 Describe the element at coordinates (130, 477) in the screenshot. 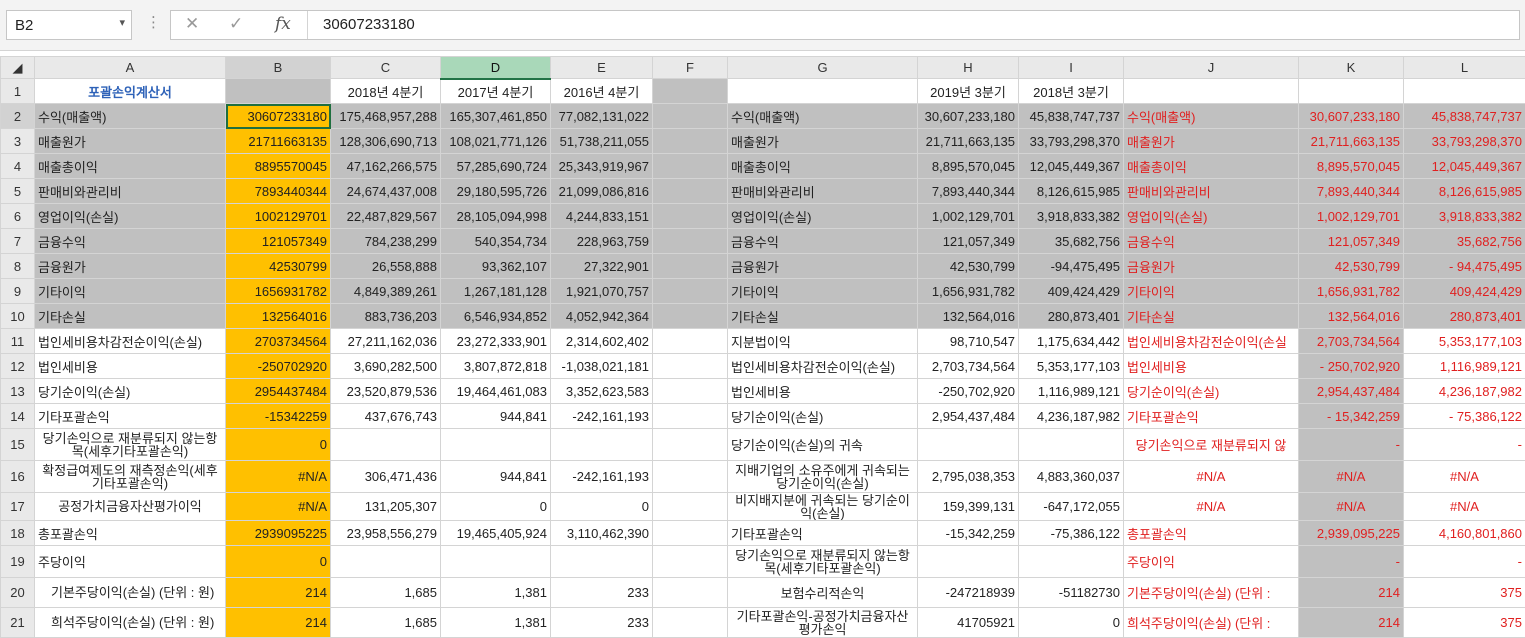

I see `cell-a16: 확정급여제도의 재측정손익(세후기타포괄손익)` at that location.